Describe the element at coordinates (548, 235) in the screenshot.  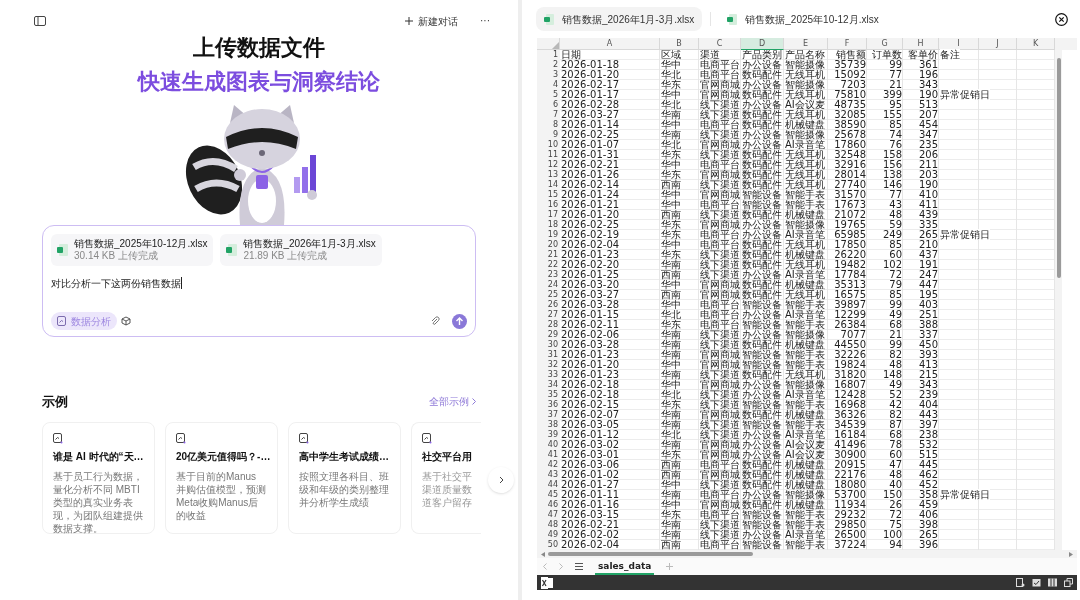
I see `row-number: 19` at that location.